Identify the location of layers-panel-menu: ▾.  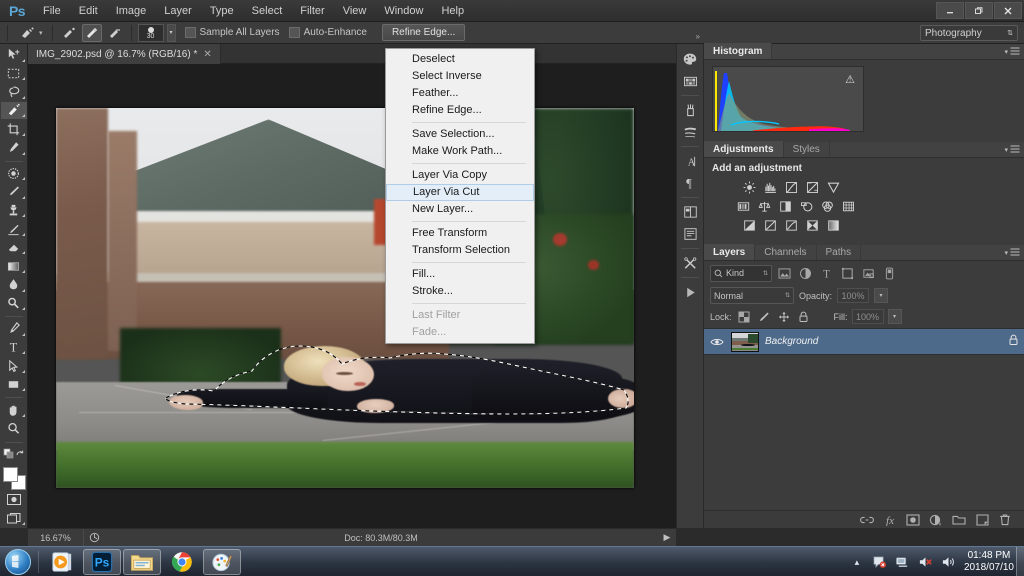
(1012, 252).